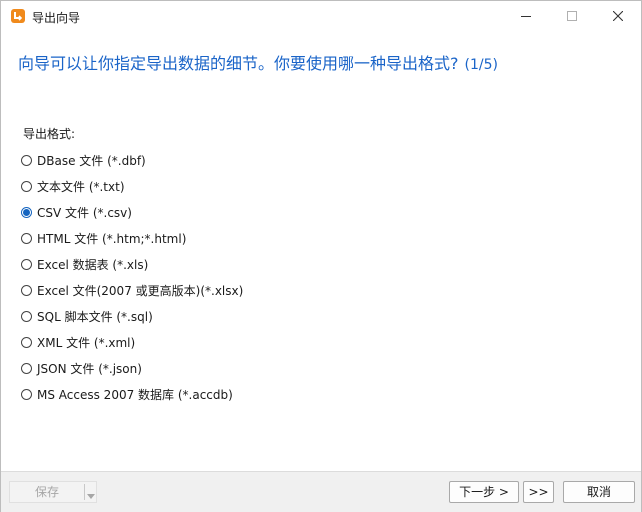 This screenshot has height=512, width=642. I want to click on option-label: CSV 文件 (*.csv), so click(84, 212).